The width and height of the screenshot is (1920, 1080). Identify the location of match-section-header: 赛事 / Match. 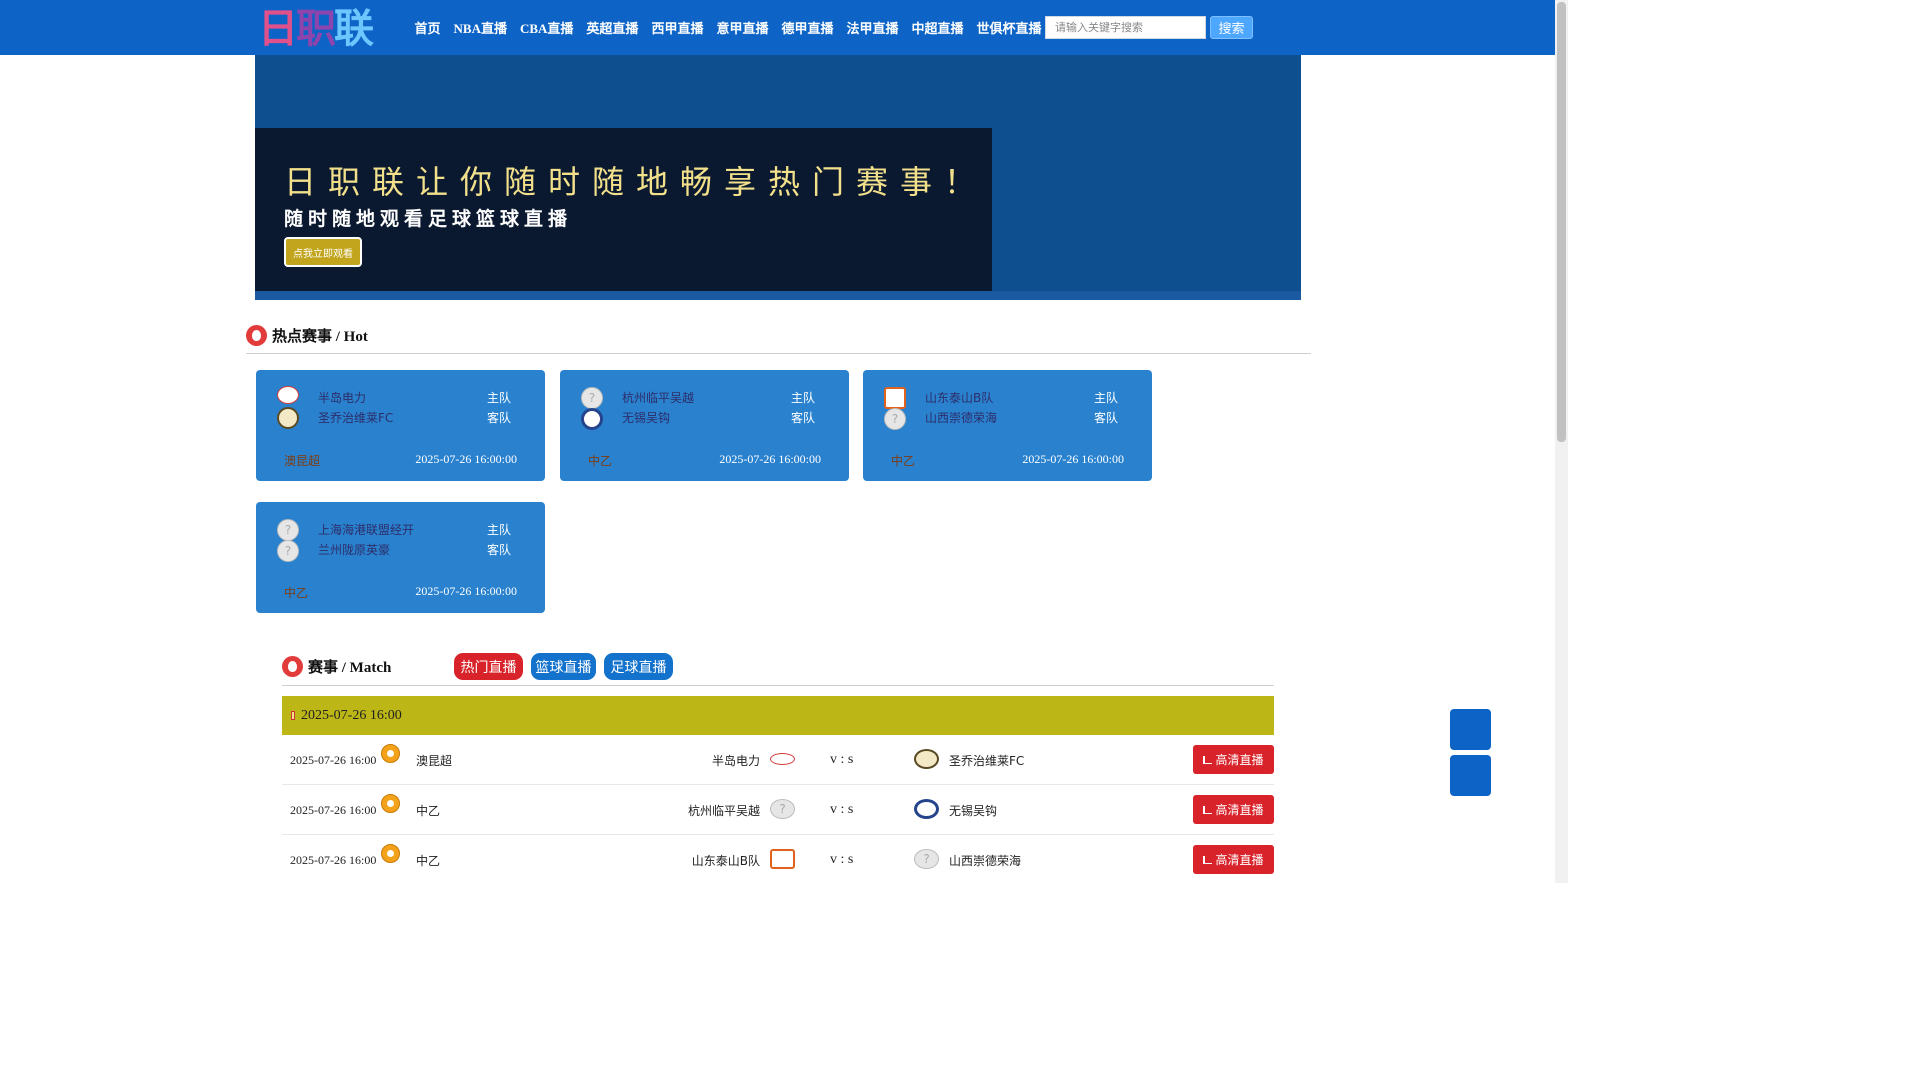
(336, 666).